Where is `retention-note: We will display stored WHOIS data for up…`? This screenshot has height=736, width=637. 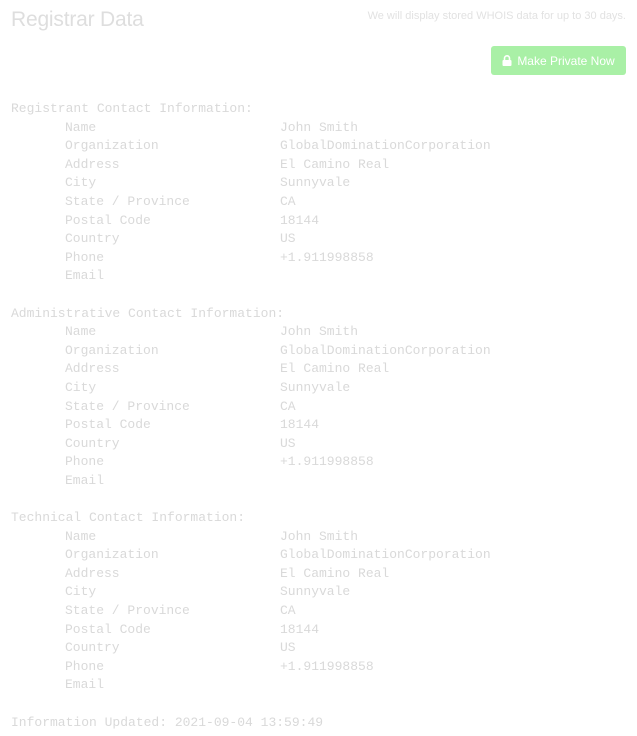 retention-note: We will display stored WHOIS data for up… is located at coordinates (496, 16).